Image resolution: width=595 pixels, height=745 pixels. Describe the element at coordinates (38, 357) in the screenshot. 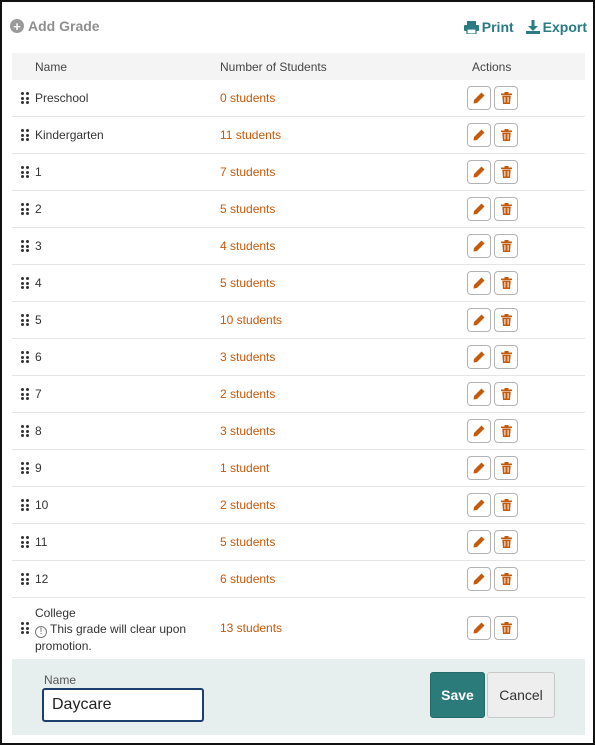

I see `grade-name: 6` at that location.